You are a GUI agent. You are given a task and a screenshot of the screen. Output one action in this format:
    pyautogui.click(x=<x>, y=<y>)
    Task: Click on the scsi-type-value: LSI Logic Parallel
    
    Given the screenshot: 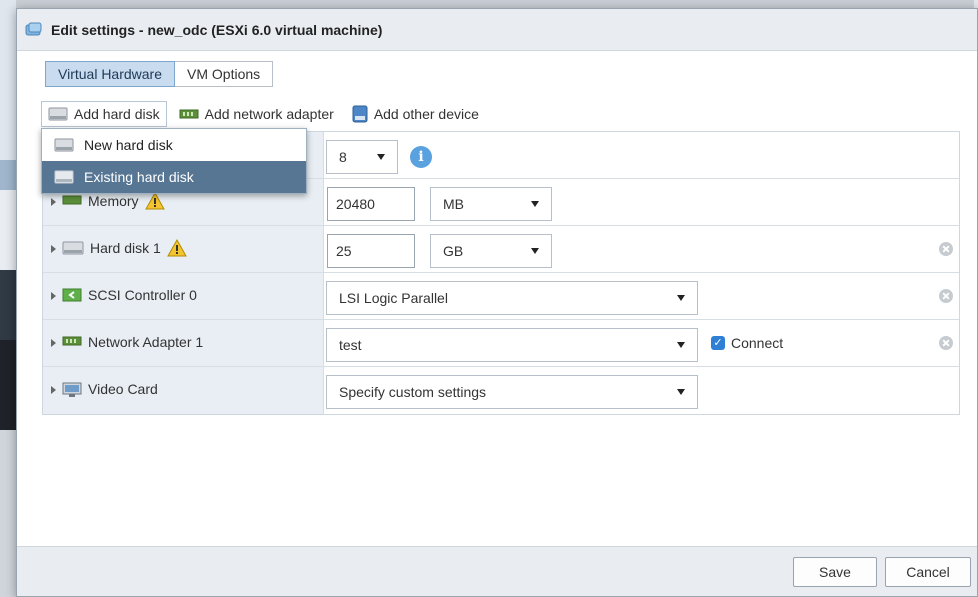 What is the action you would take?
    pyautogui.click(x=393, y=298)
    